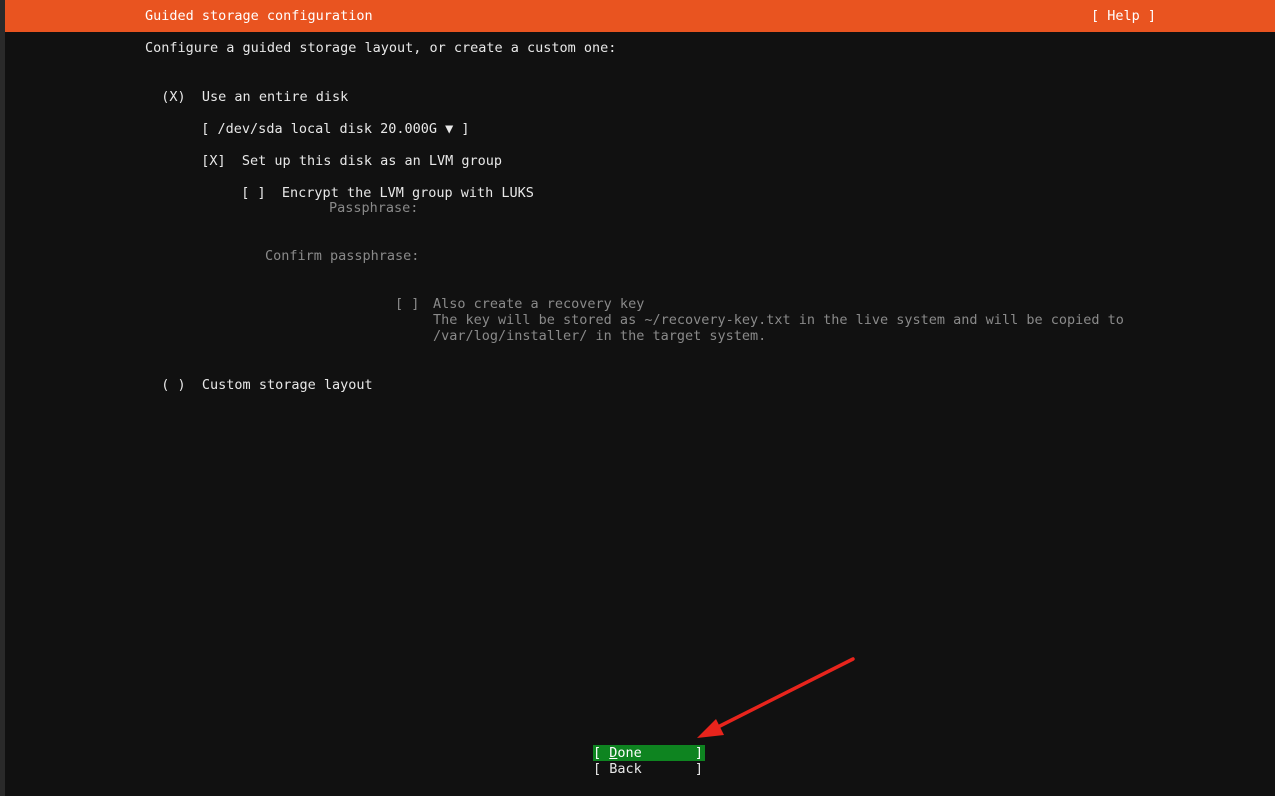  What do you see at coordinates (253, 193) in the screenshot?
I see `luks-checkbox: [ ]` at bounding box center [253, 193].